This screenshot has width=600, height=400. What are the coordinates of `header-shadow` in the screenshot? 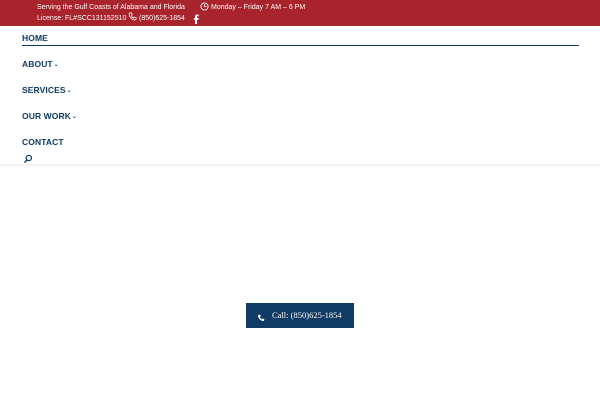 It's located at (300, 166).